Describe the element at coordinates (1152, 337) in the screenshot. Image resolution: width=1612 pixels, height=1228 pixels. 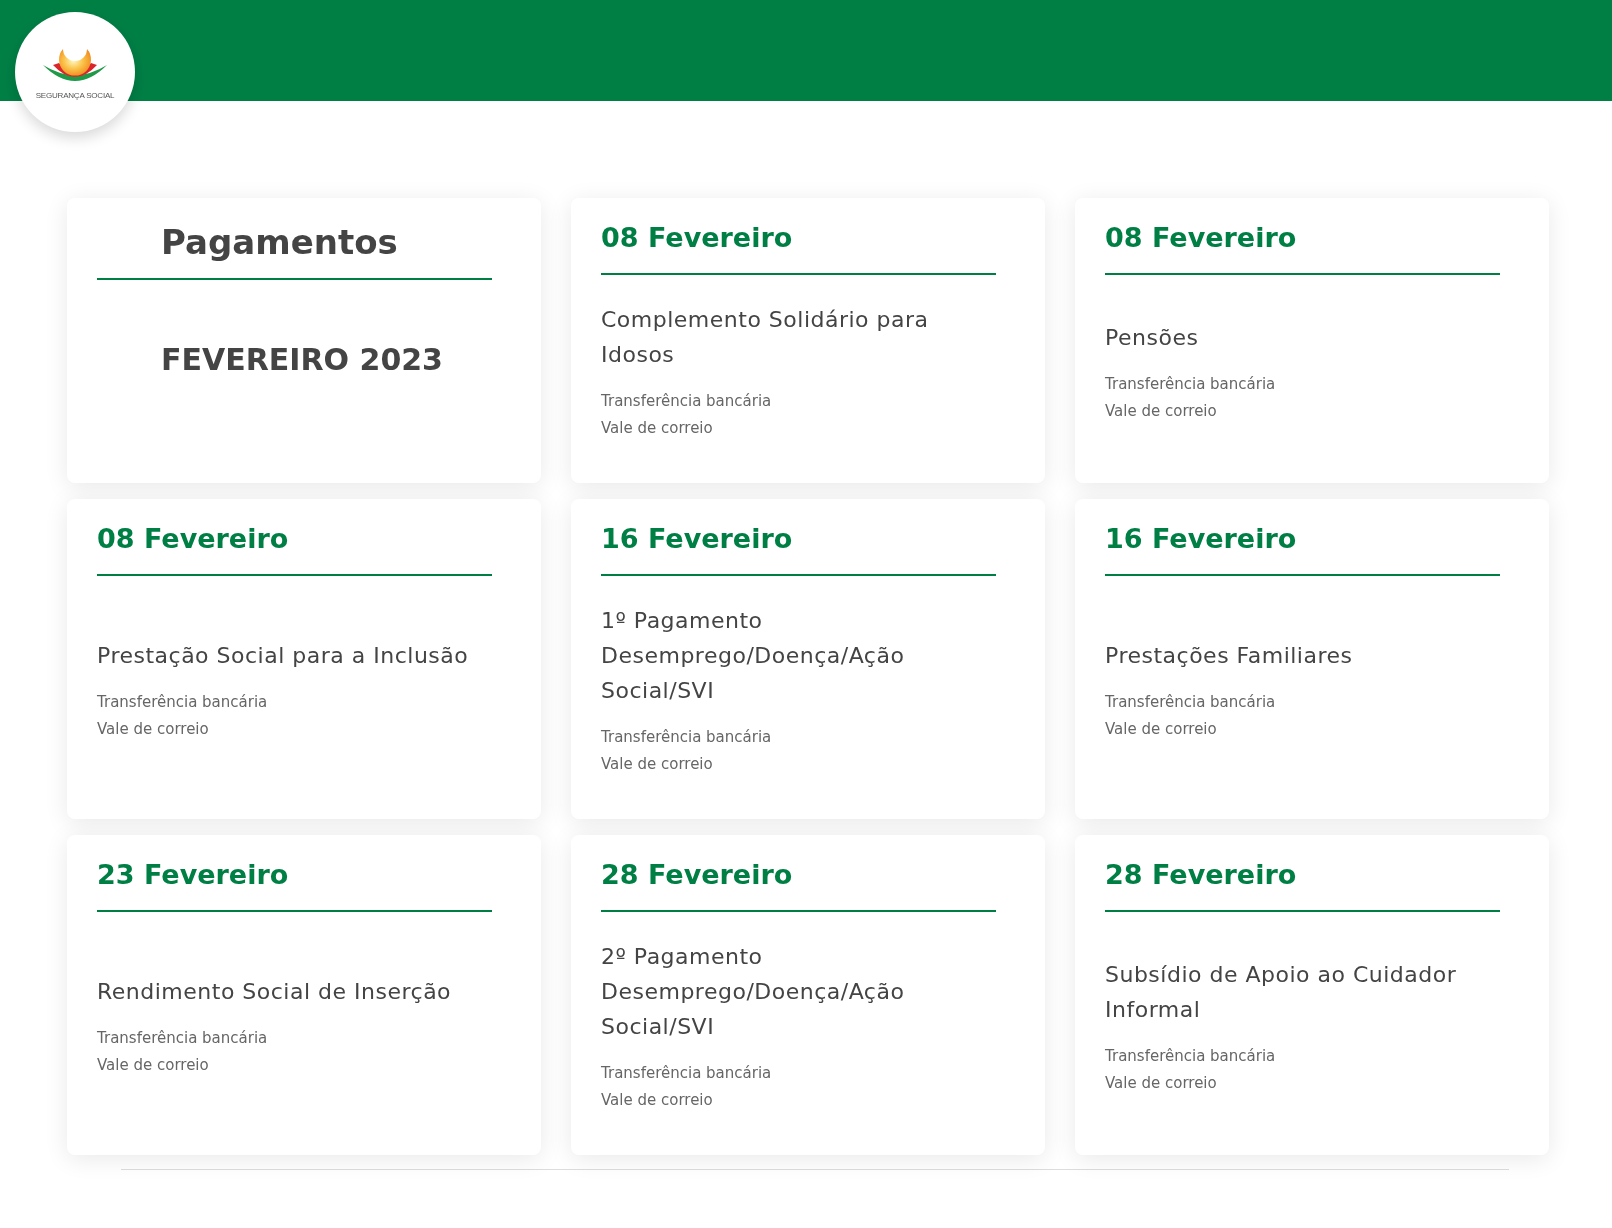
I see `benefit-name: Pensões` at that location.